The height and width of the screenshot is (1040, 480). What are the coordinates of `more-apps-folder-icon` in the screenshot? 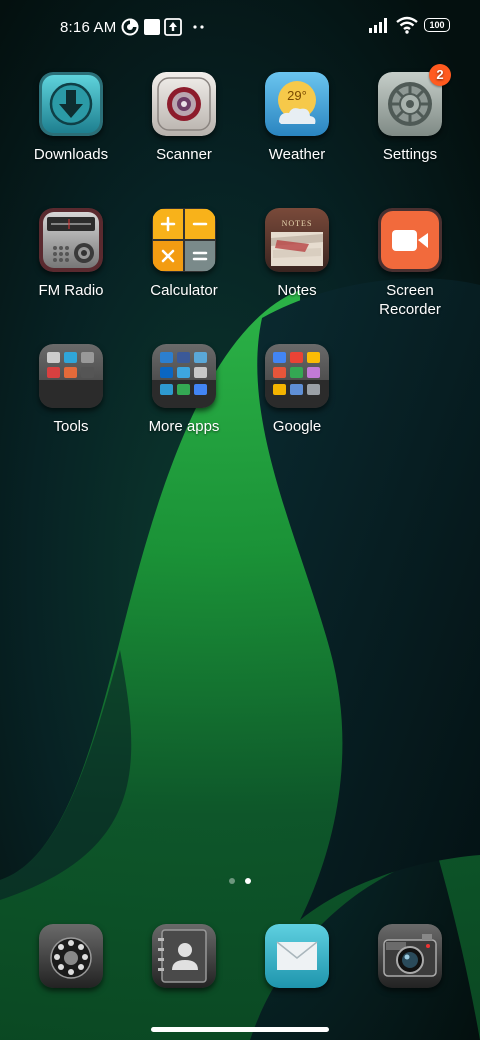 It's located at (184, 376).